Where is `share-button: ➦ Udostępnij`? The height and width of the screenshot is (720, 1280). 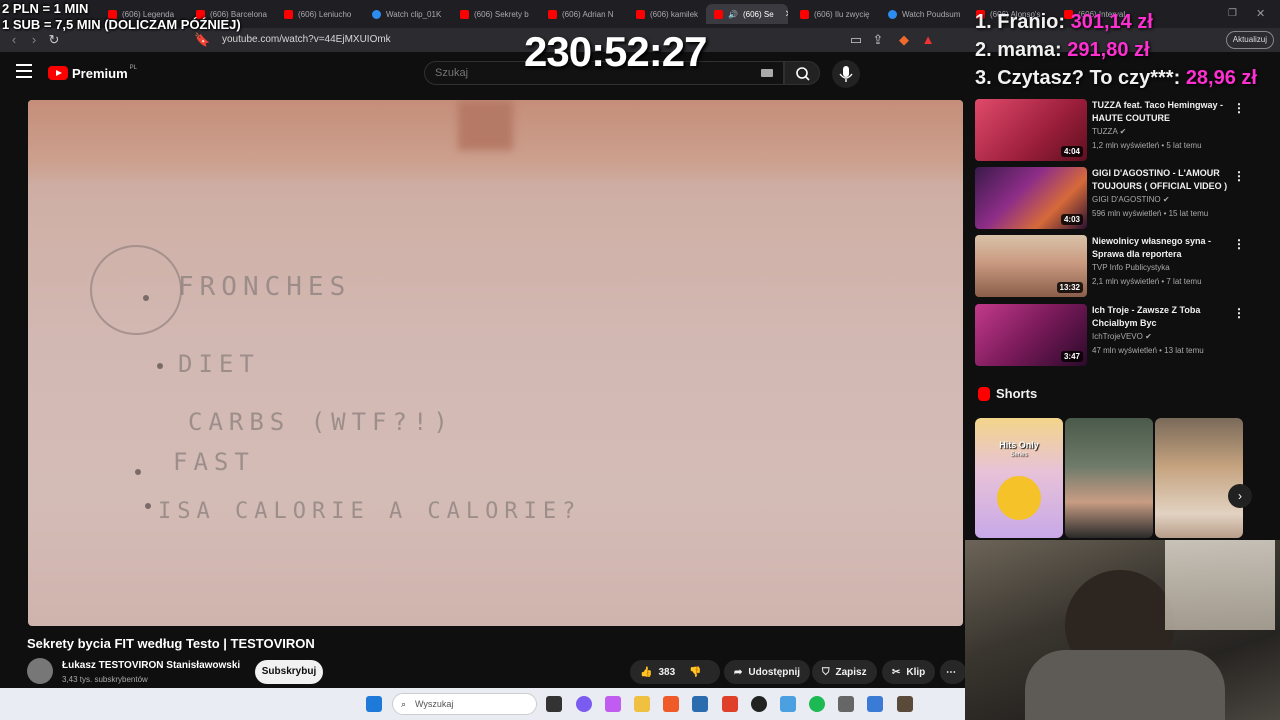 share-button: ➦ Udostępnij is located at coordinates (767, 672).